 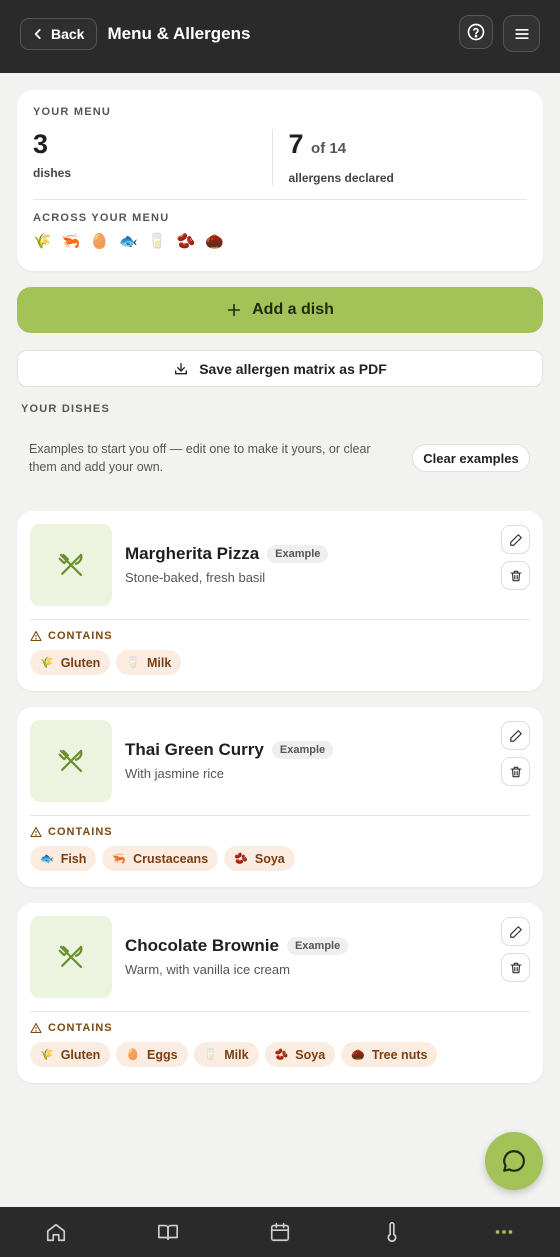 What do you see at coordinates (157, 241) in the screenshot?
I see `milk-icon: 🥛` at bounding box center [157, 241].